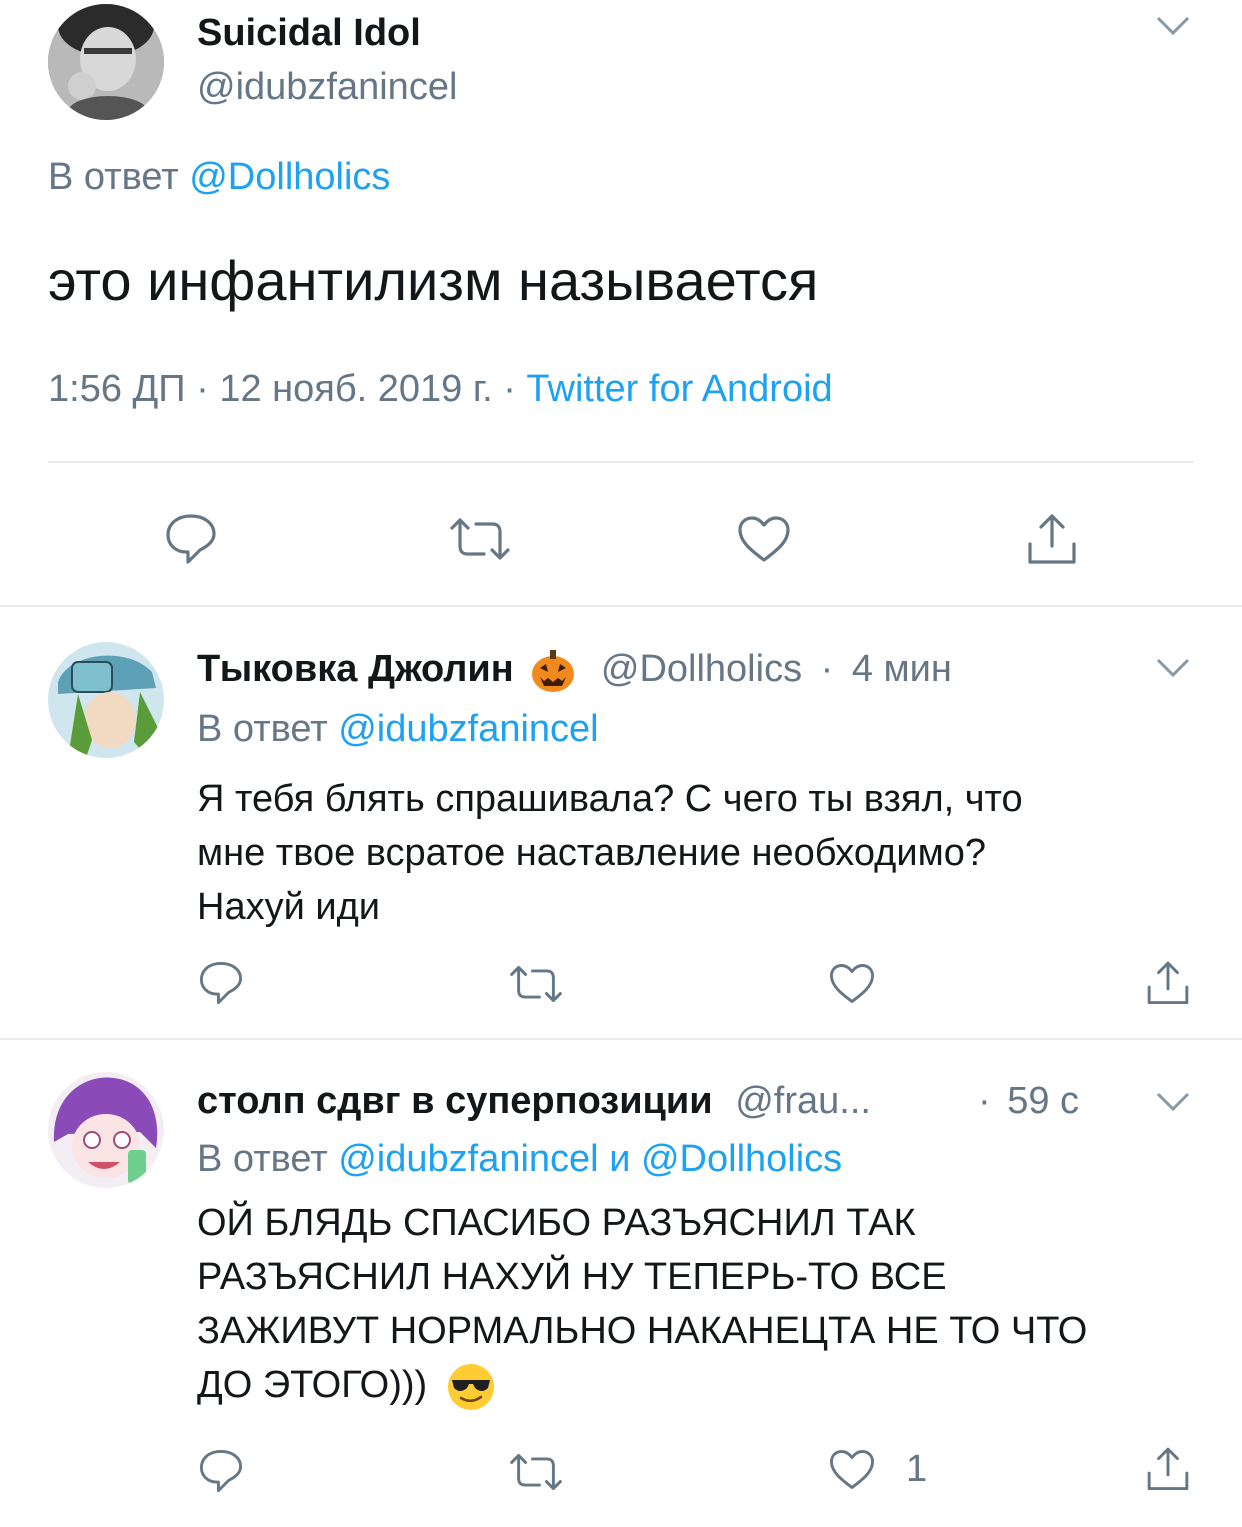  What do you see at coordinates (556, 1223) in the screenshot?
I see `tweet-text-line: ОЙ БЛЯДЬ СПАСИБО РАЗЪЯСНИЛ ТАК` at bounding box center [556, 1223].